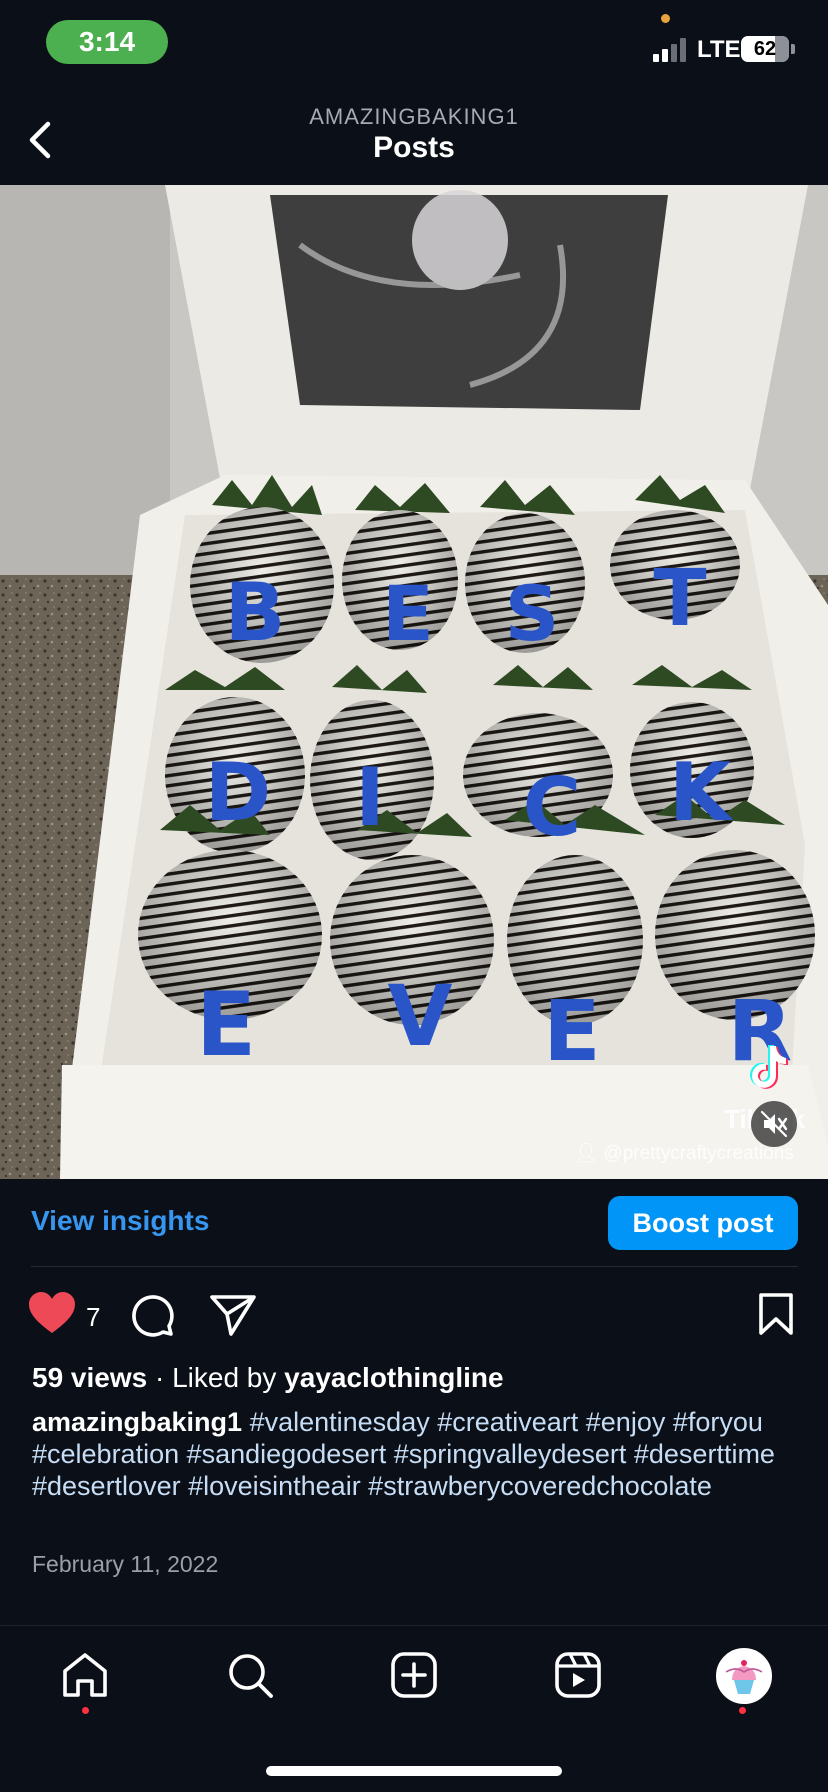 Image resolution: width=828 pixels, height=1792 pixels. I want to click on letter-d: D, so click(238, 792).